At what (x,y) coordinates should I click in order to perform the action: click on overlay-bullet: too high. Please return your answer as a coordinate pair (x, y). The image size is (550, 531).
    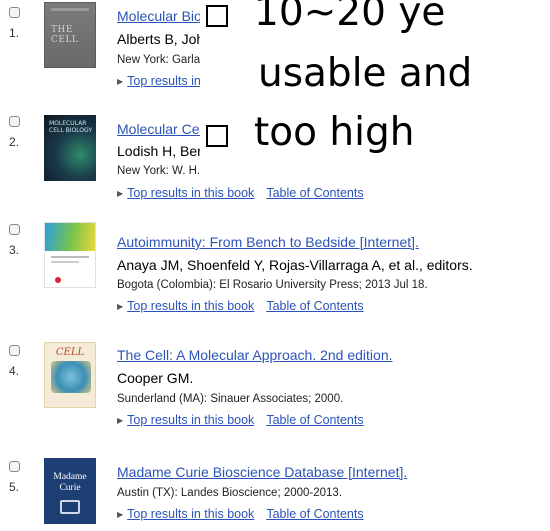
    Looking at the image, I should click on (310, 133).